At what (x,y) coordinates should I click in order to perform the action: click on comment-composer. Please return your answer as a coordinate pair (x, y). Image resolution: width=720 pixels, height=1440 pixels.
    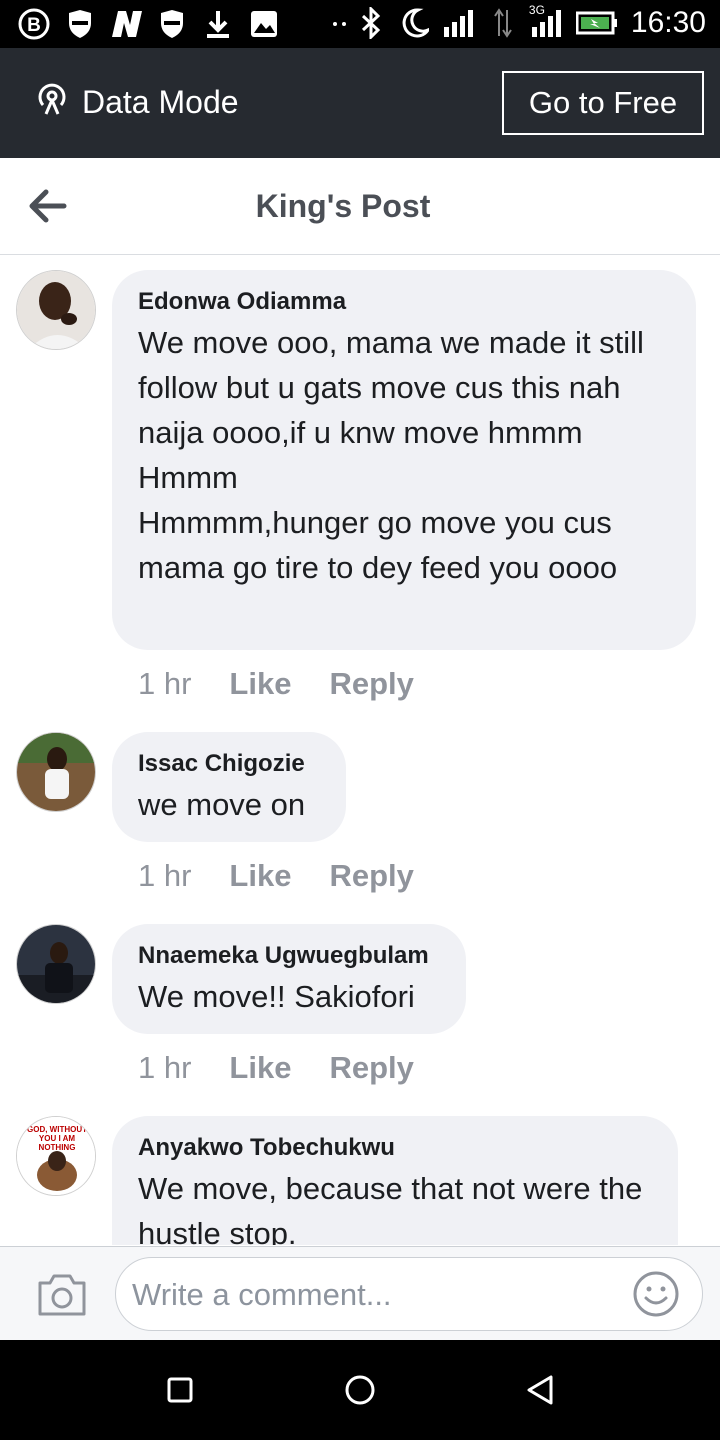
    Looking at the image, I should click on (360, 1293).